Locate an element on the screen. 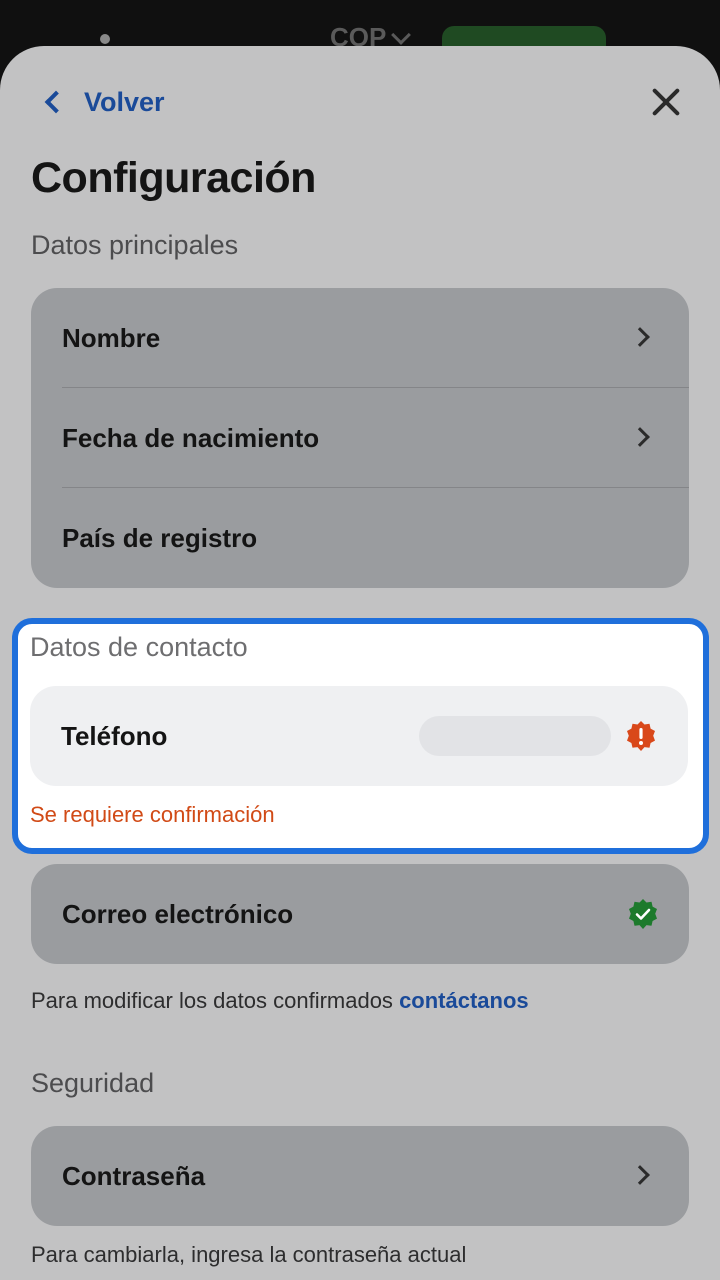 This screenshot has height=1280, width=720. row-label: Fecha de nacimiento is located at coordinates (191, 437).